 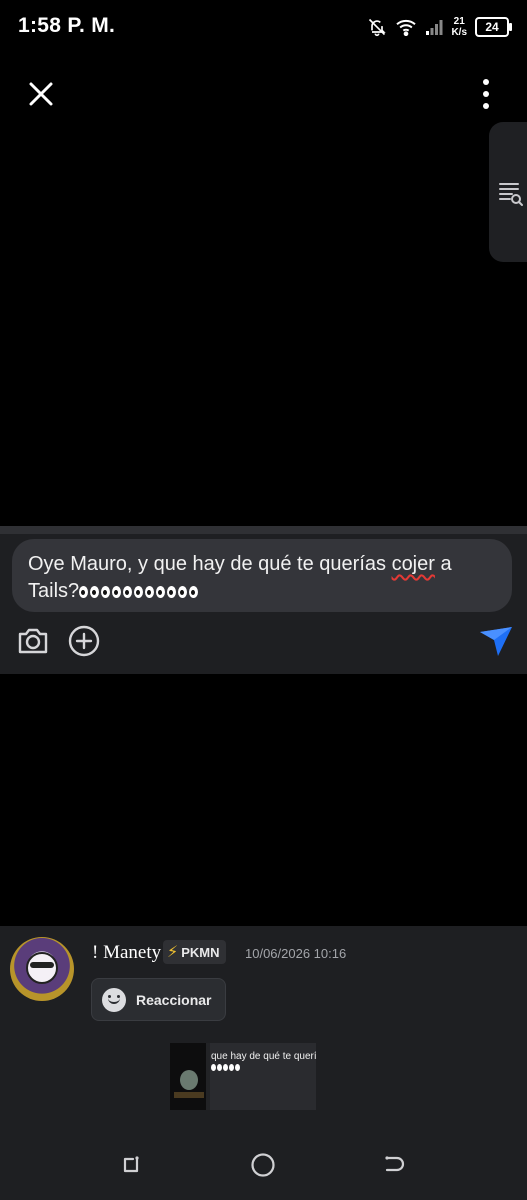 What do you see at coordinates (395, 1165) in the screenshot?
I see `back-icon` at bounding box center [395, 1165].